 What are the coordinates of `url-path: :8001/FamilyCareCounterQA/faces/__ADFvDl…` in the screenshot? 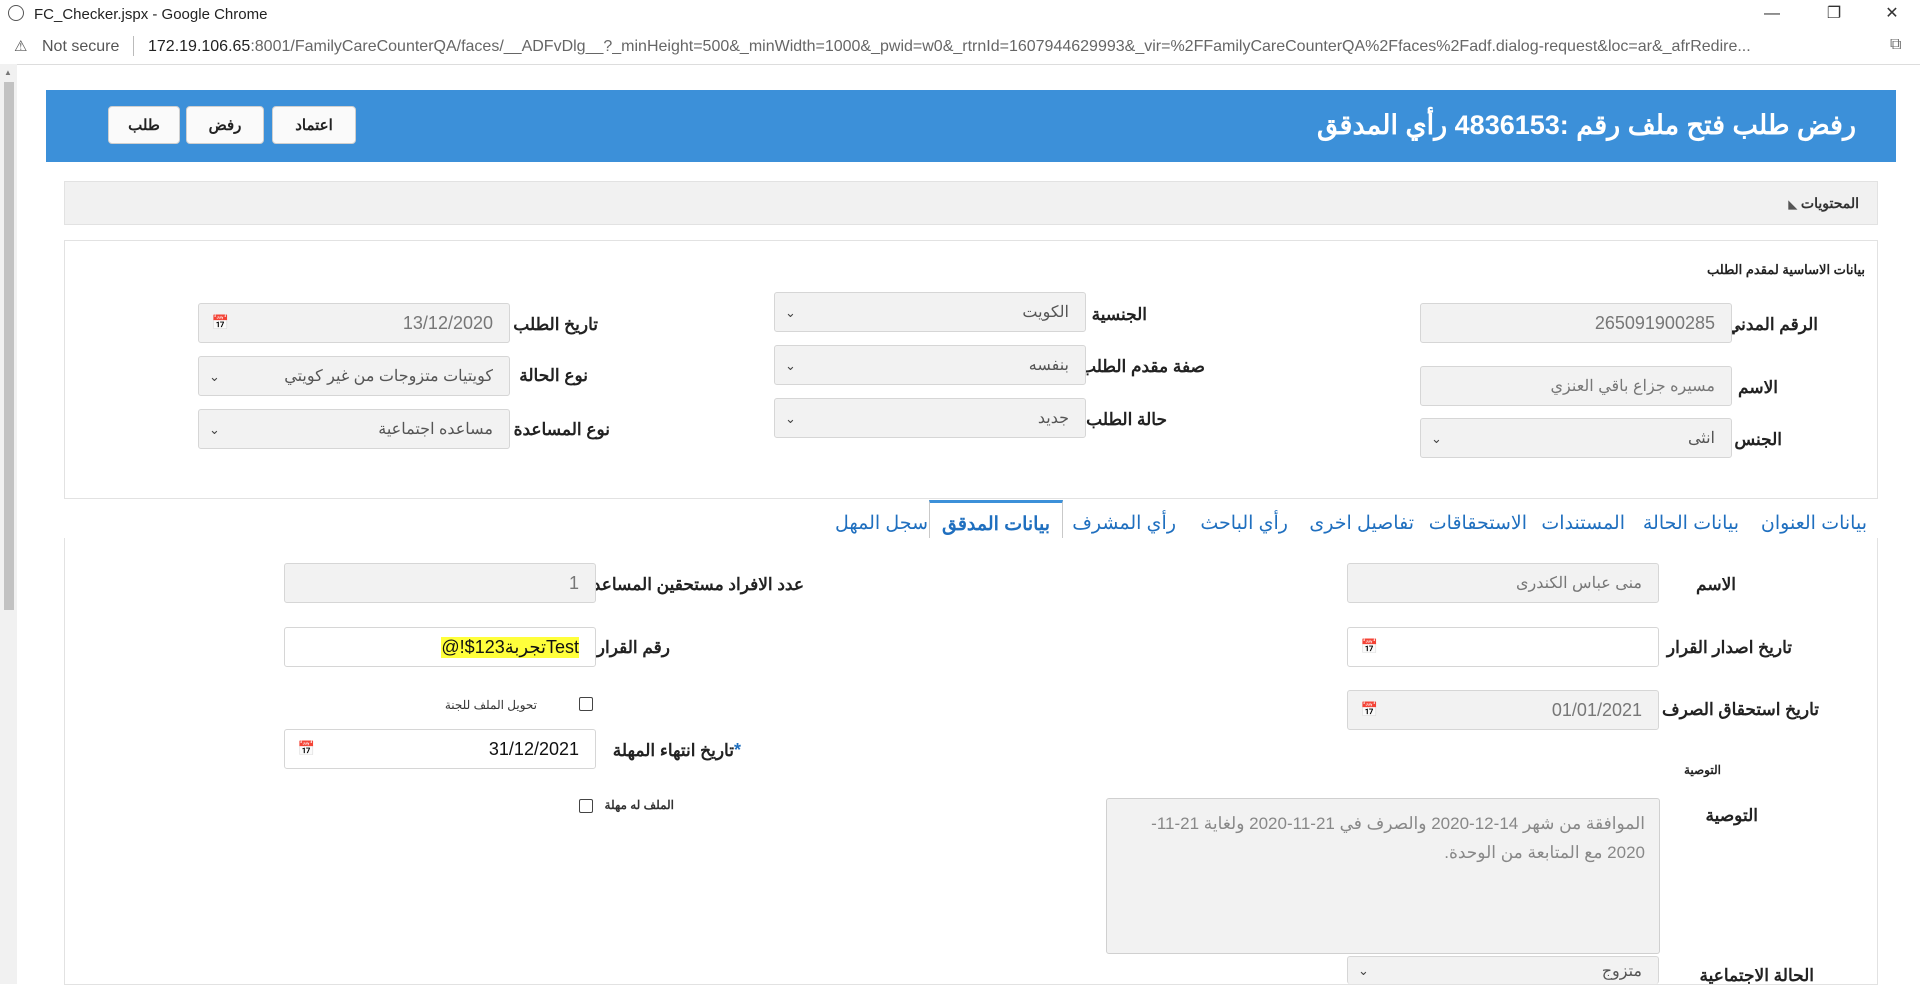 It's located at (1000, 46).